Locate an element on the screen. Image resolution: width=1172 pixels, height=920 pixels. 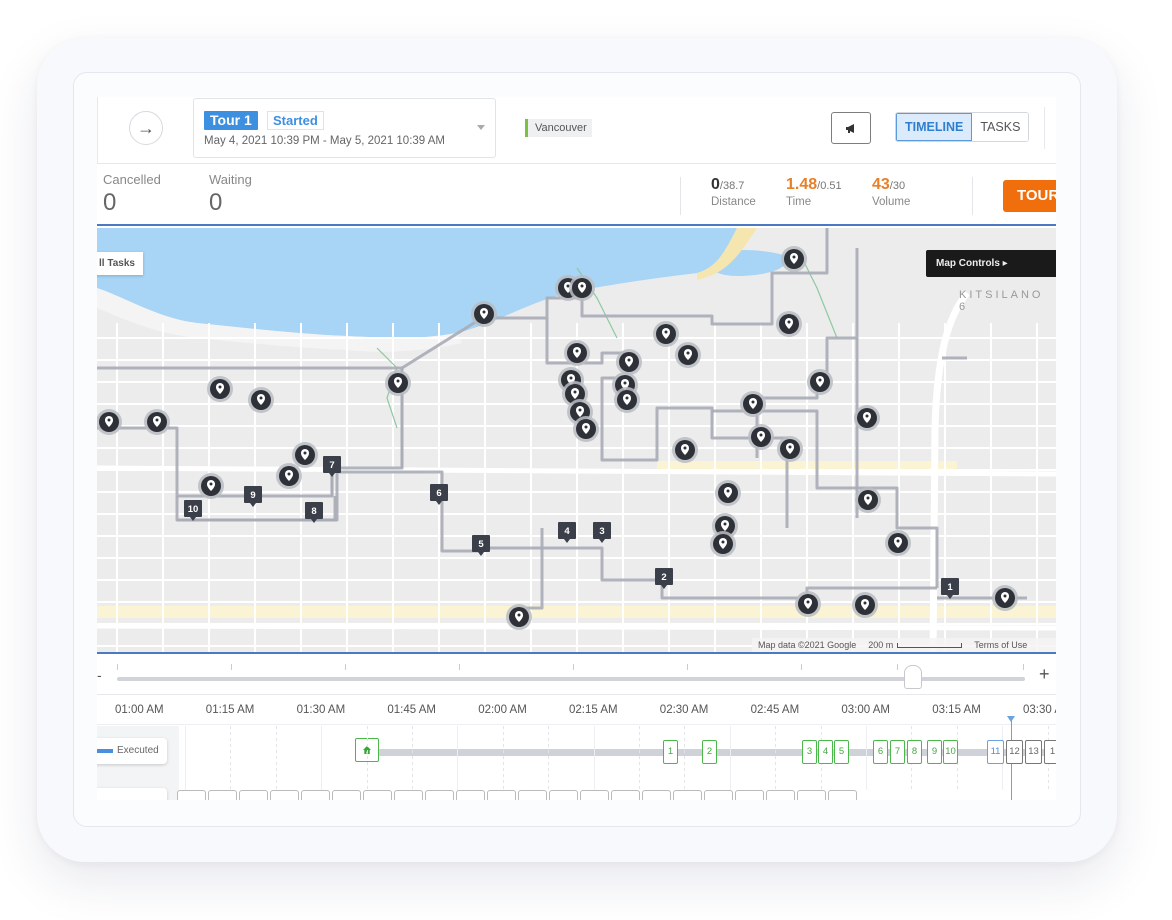
timeline-stop: 6 is located at coordinates (880, 752).